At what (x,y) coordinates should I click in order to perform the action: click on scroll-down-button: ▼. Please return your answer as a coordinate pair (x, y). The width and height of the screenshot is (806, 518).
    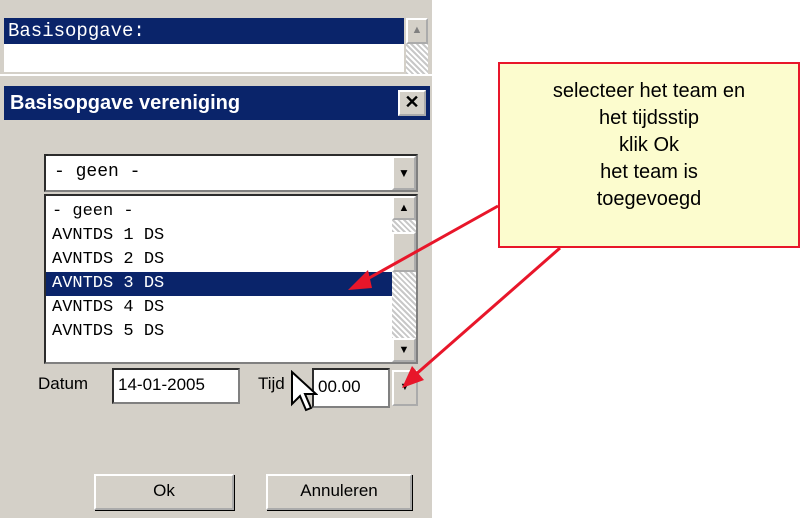
    Looking at the image, I should click on (404, 350).